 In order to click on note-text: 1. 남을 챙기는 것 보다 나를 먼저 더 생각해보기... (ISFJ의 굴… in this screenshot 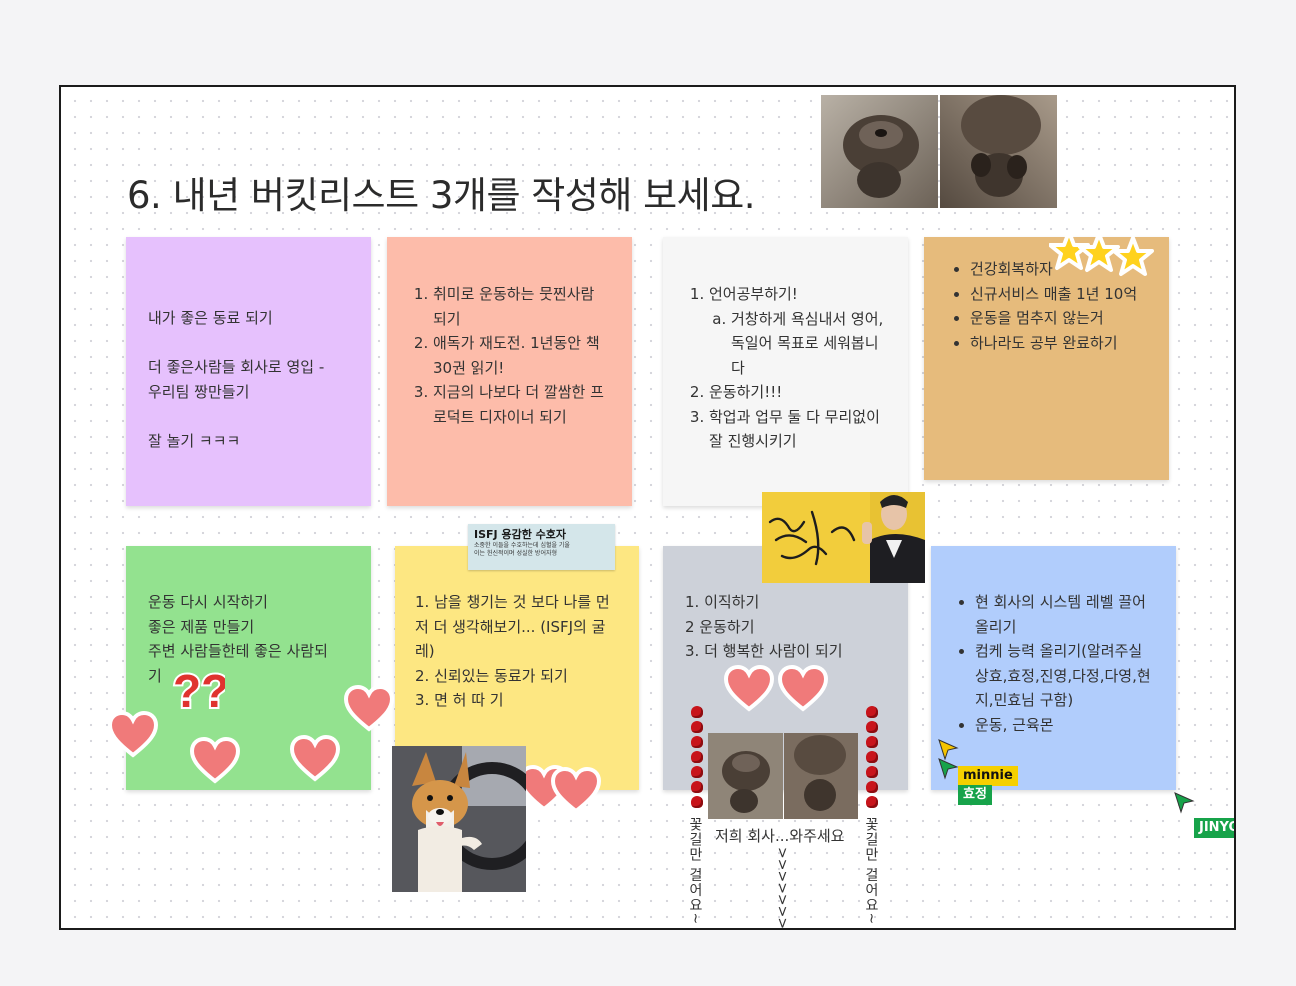, I will do `click(512, 626)`.